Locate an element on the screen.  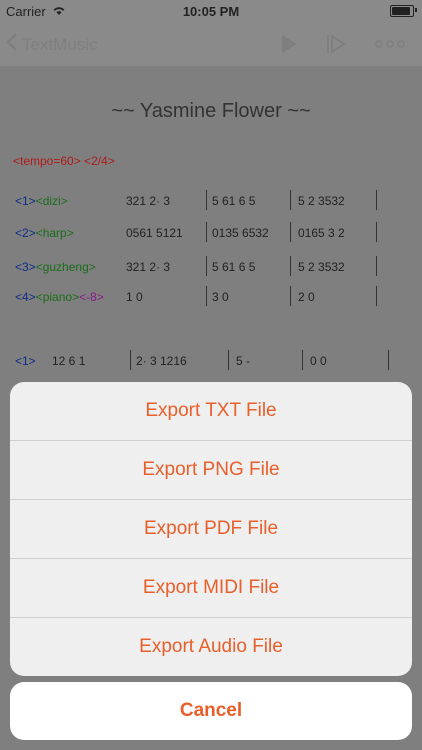
cancel-button: Cancel is located at coordinates (211, 711).